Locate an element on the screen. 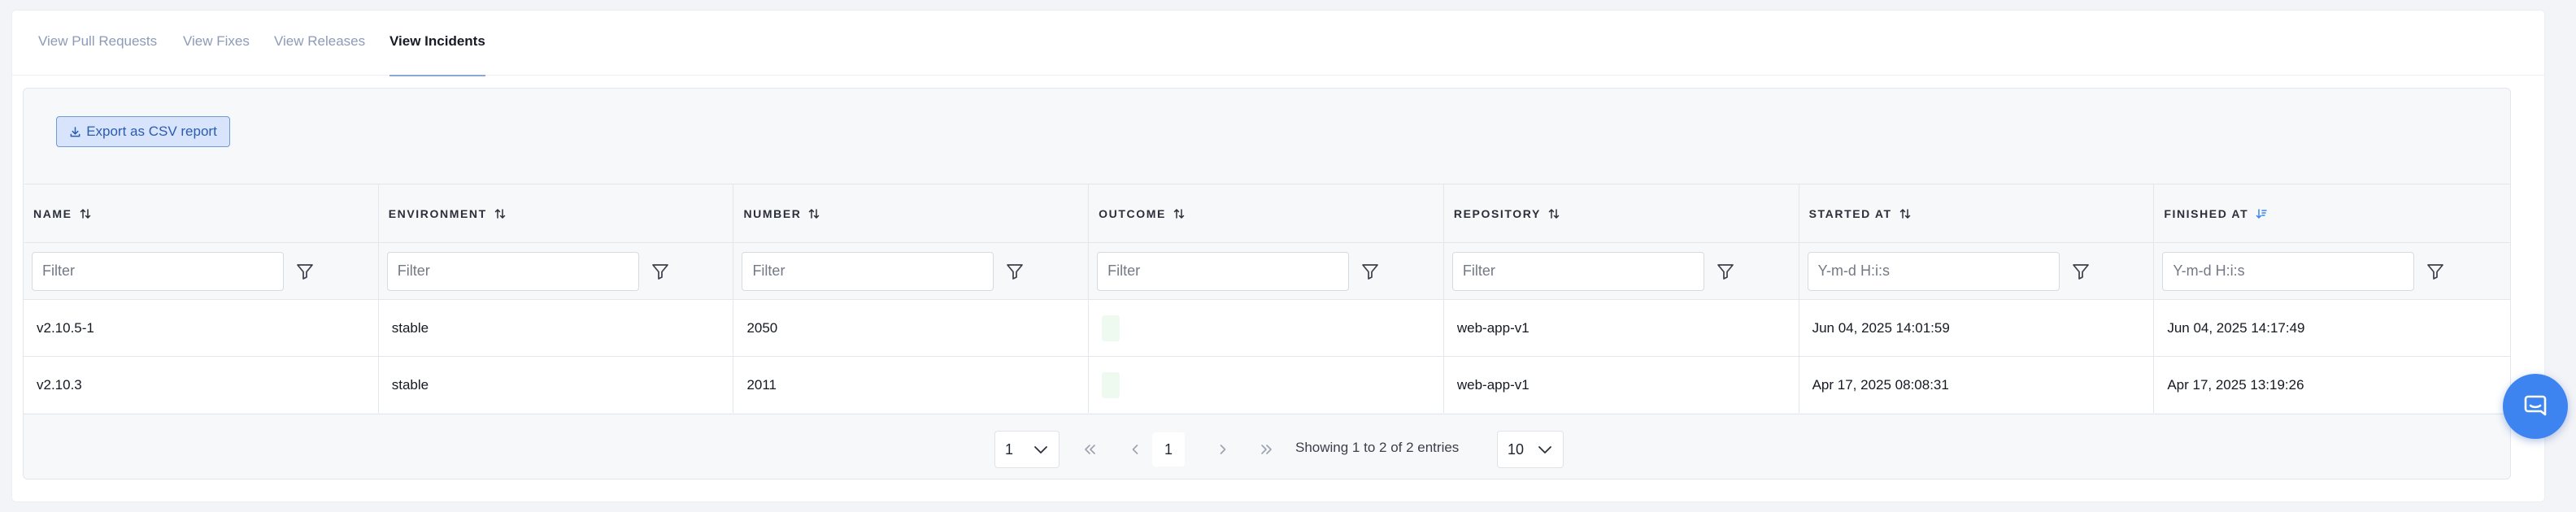 This screenshot has height=512, width=2576. cell-number: 2050 is located at coordinates (912, 328).